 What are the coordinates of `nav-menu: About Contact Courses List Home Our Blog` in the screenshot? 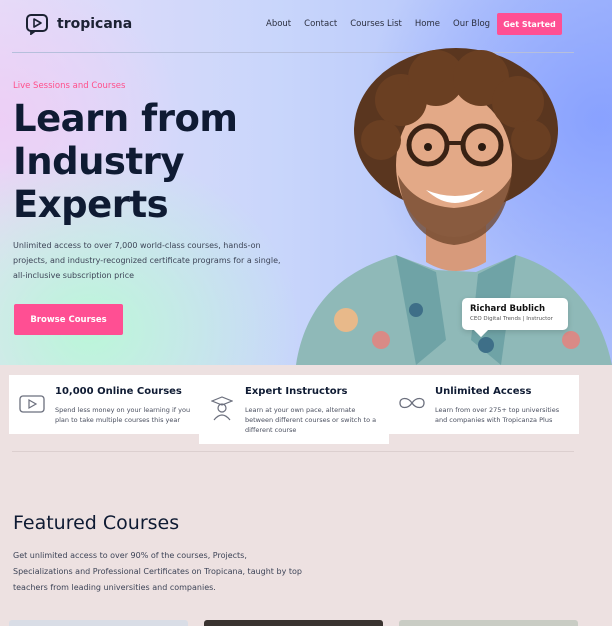 It's located at (384, 24).